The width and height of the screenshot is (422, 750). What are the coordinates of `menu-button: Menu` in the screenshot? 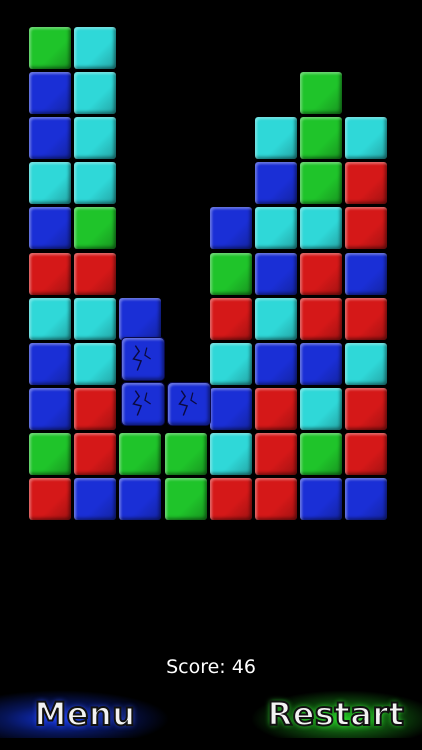 It's located at (85, 714).